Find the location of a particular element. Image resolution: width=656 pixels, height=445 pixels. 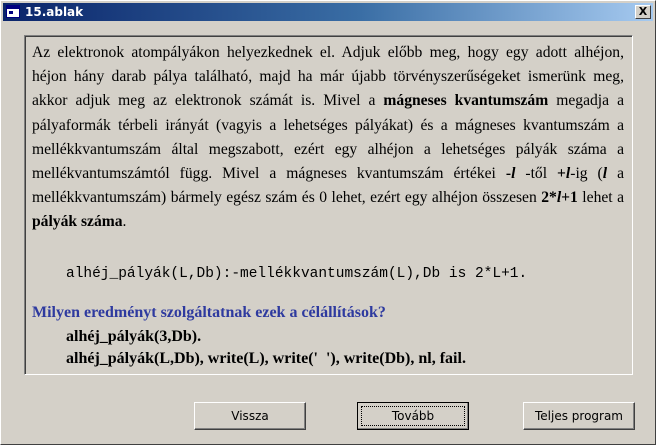

paragraph-run: lehet a is located at coordinates (600, 198).